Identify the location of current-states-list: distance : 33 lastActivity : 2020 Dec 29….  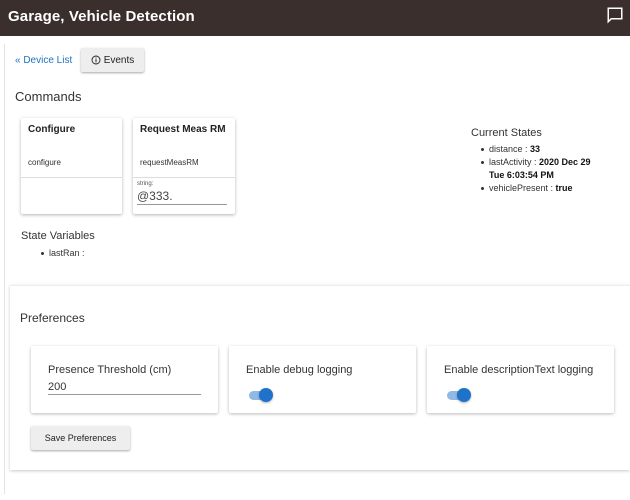
(550, 169).